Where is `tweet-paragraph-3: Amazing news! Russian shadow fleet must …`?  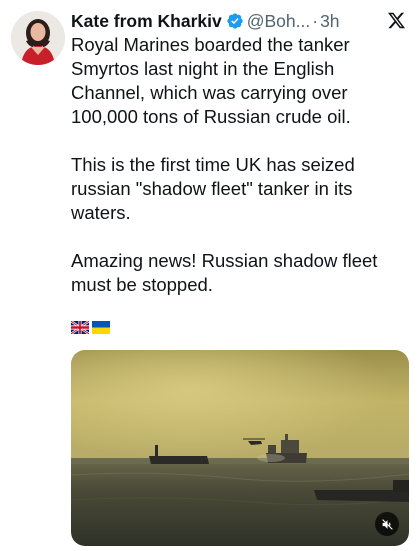
tweet-paragraph-3: Amazing news! Russian shadow fleet must … is located at coordinates (224, 272).